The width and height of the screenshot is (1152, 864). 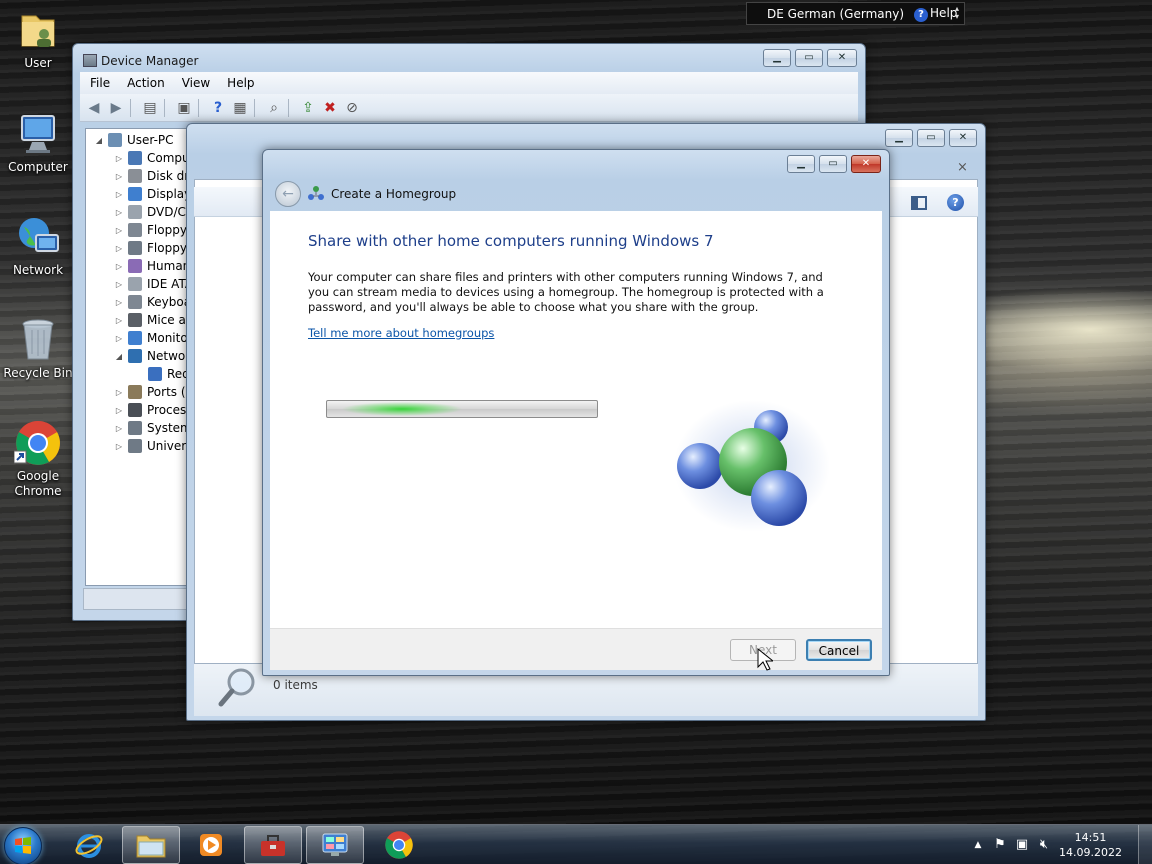 I want to click on menu-help: Help, so click(x=245, y=83).